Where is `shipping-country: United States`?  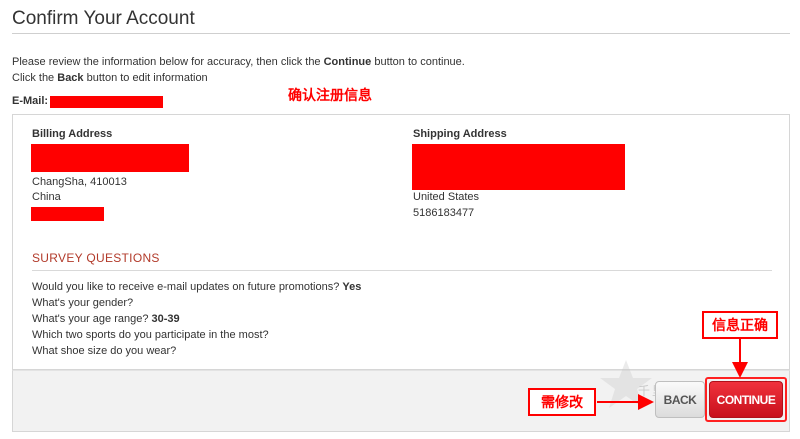
shipping-country: United States is located at coordinates (446, 197).